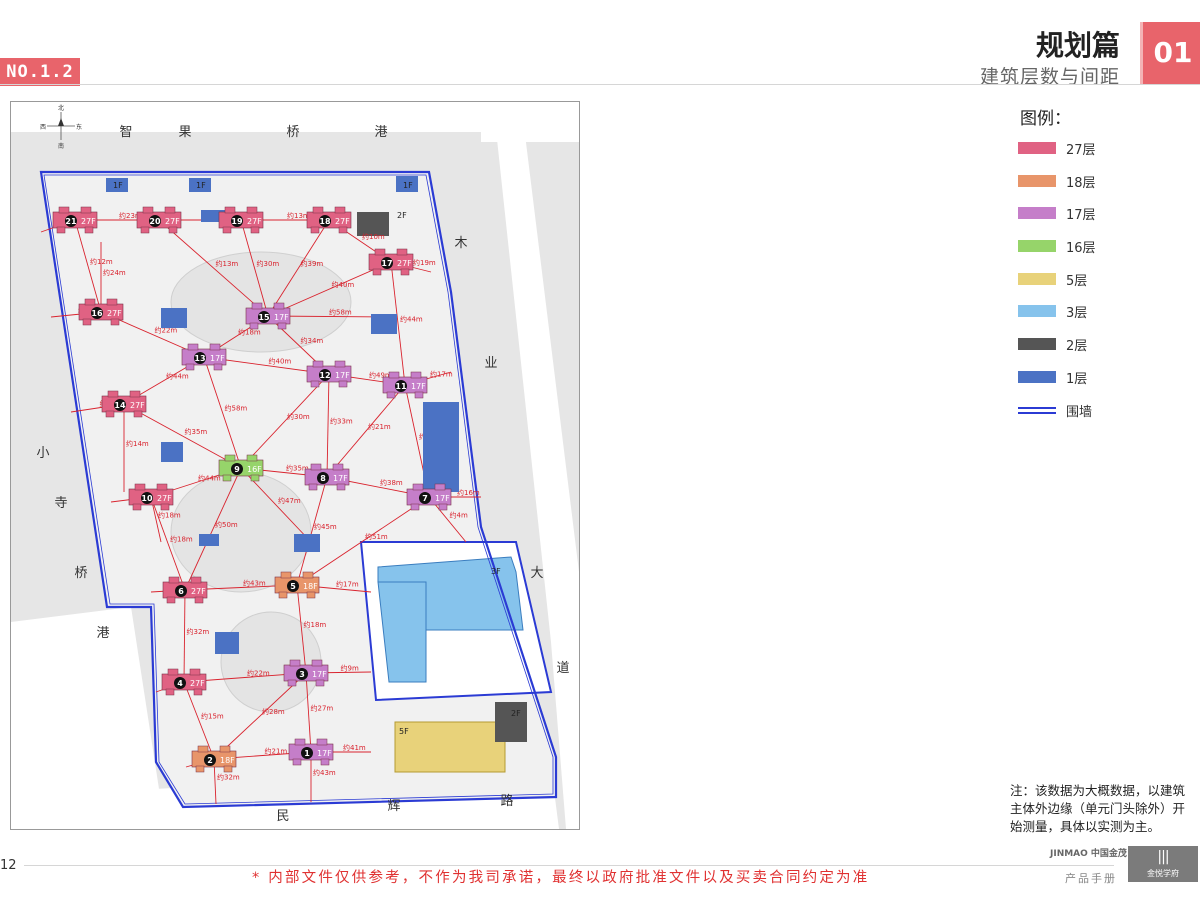 This screenshot has height=900, width=1200. I want to click on distance-label: 约9m, so click(350, 668).